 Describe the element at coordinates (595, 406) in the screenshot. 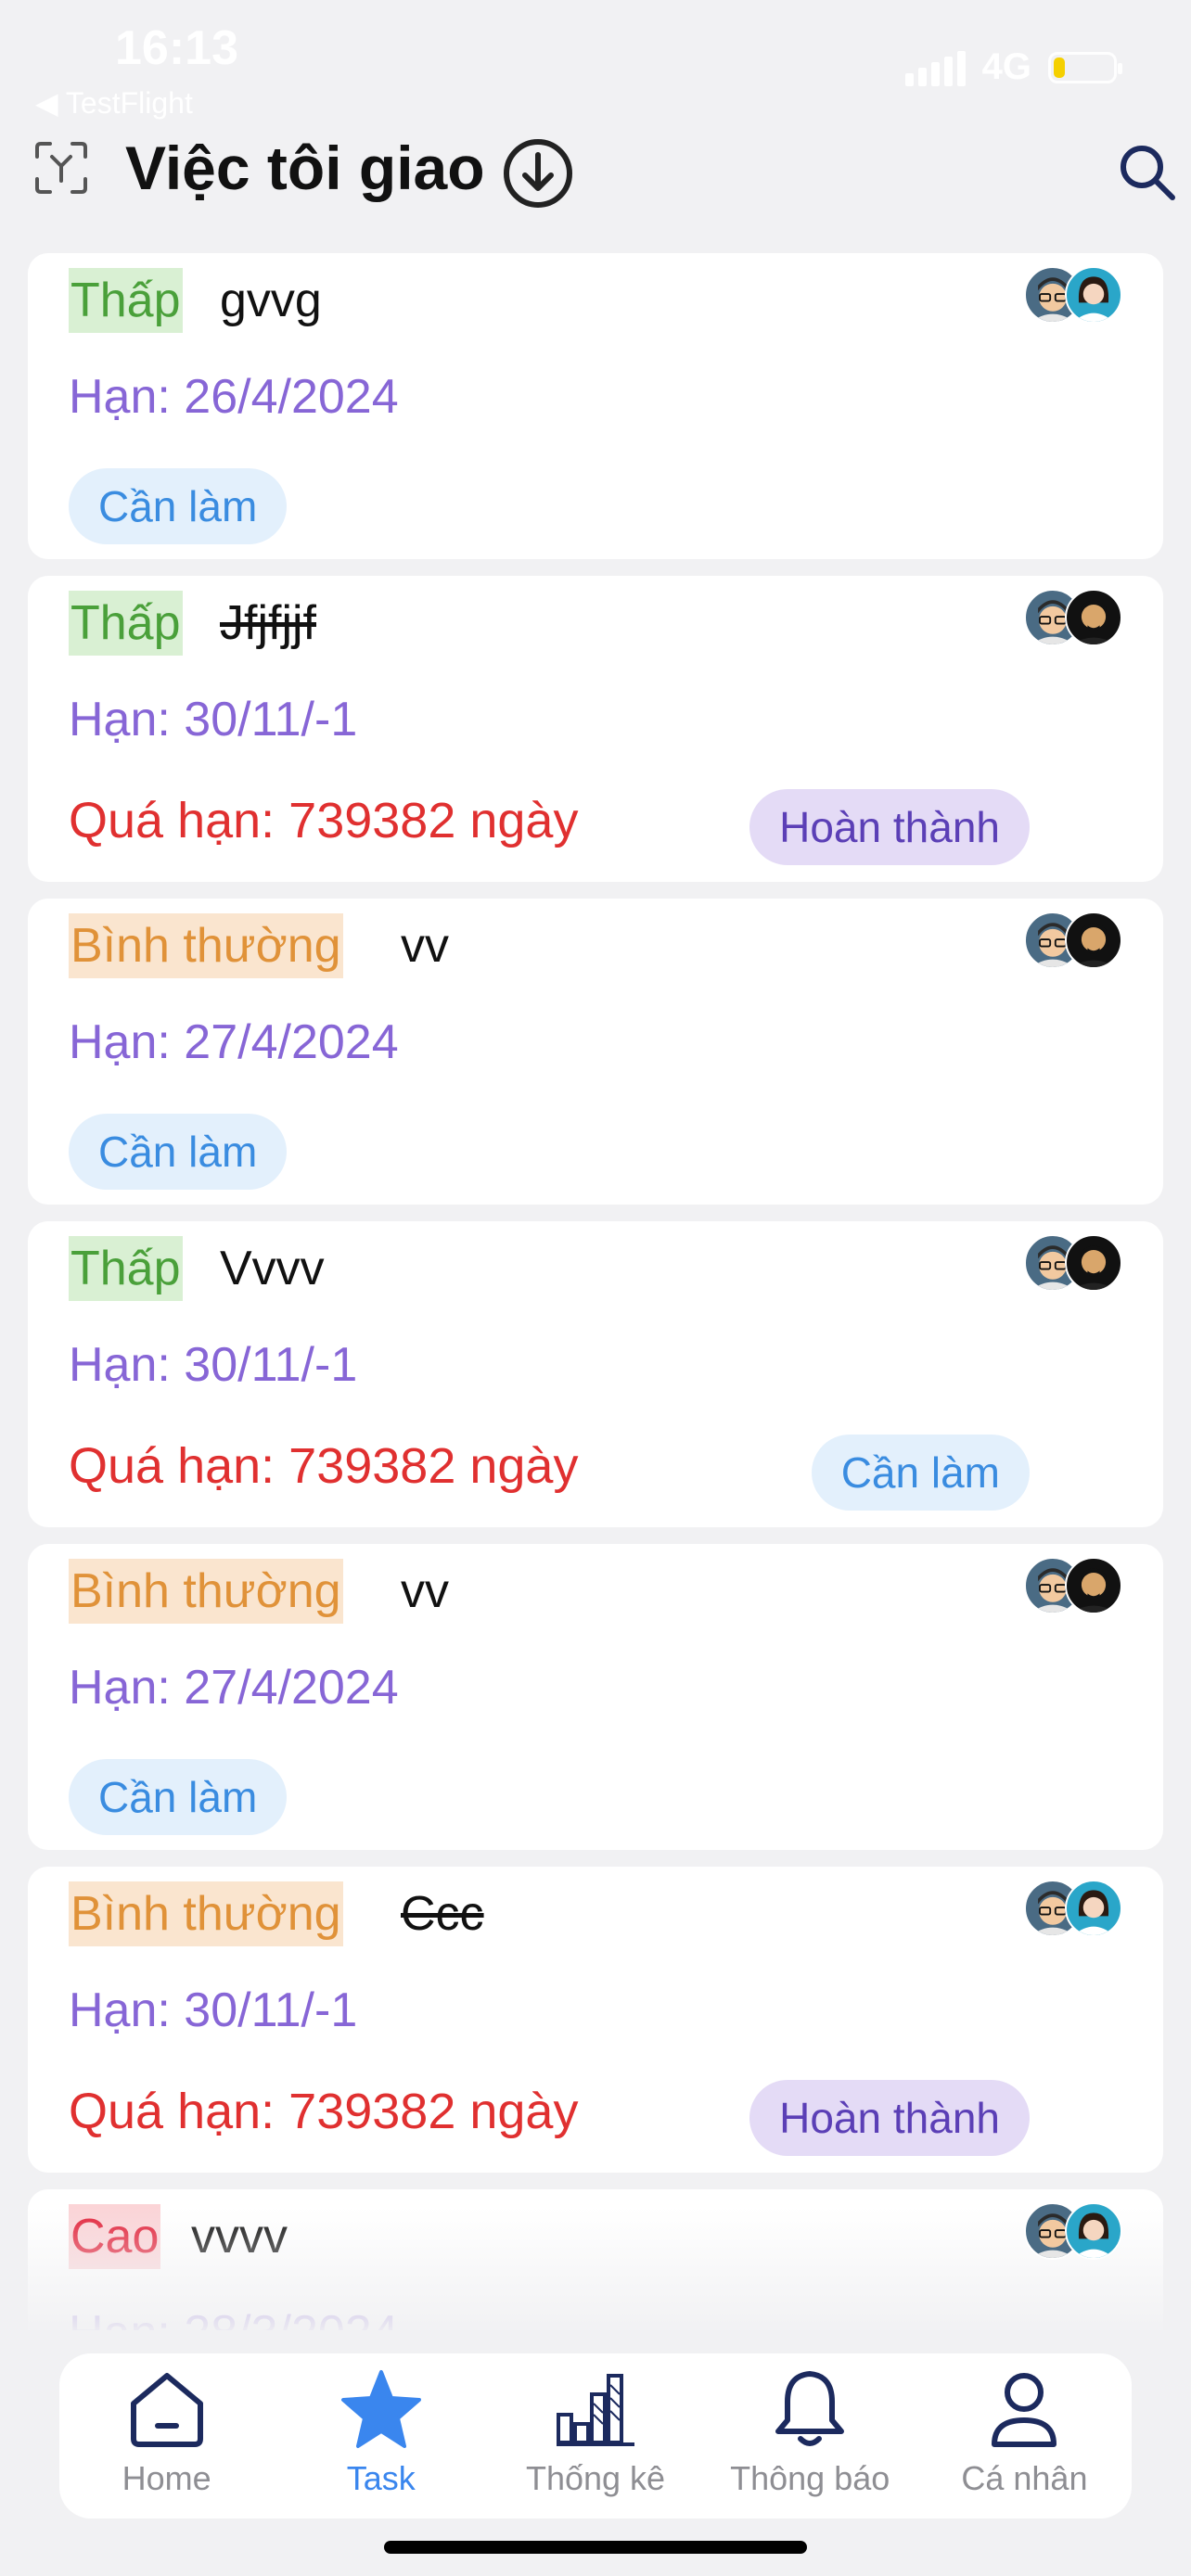

I see `task-card: Thấp gvvg Hạn: 26/4/2024 Cần làm` at that location.